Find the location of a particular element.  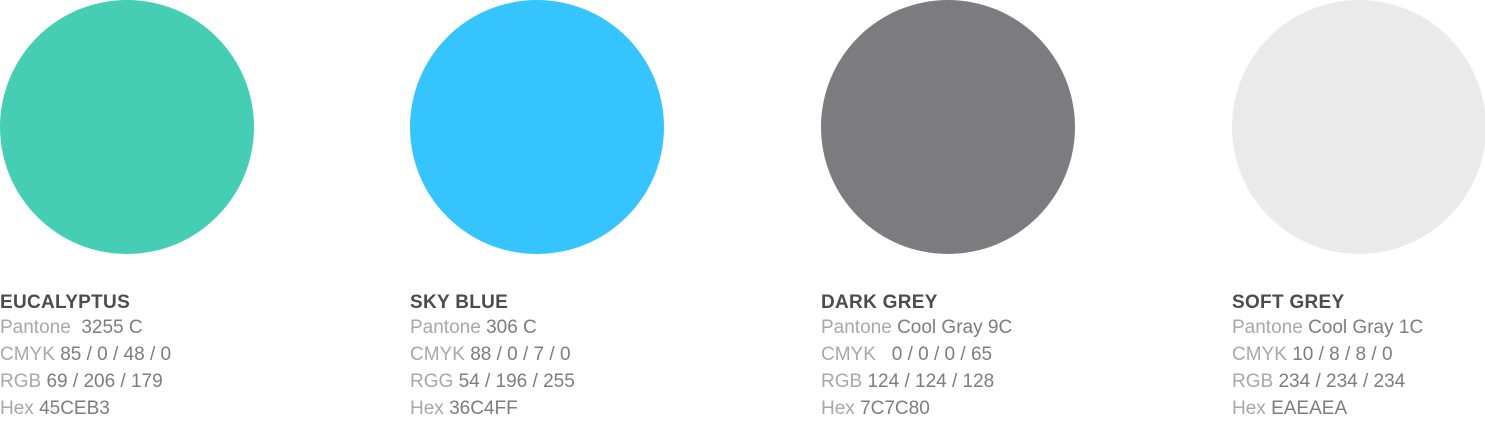

swatch-name: SKY BLUE is located at coordinates (459, 302).